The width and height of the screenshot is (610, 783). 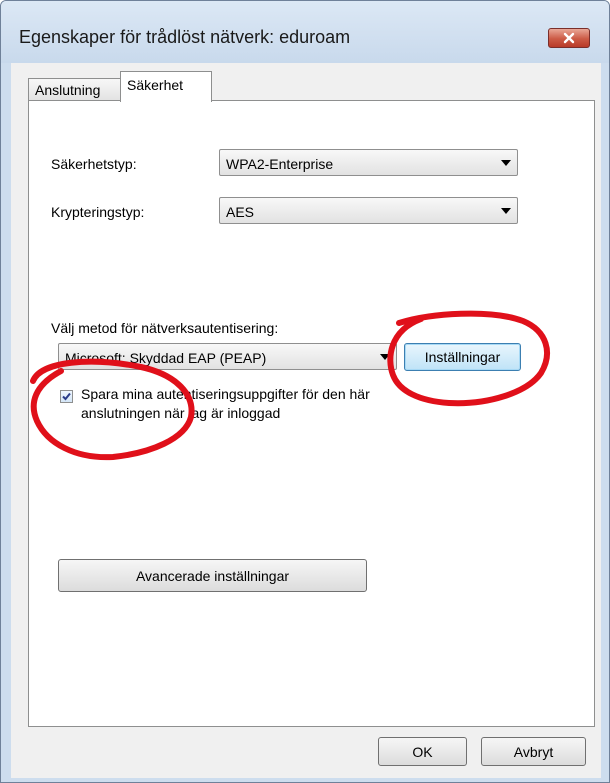 What do you see at coordinates (212, 575) in the screenshot?
I see `advanced-settings-button: Avancerade inställningar` at bounding box center [212, 575].